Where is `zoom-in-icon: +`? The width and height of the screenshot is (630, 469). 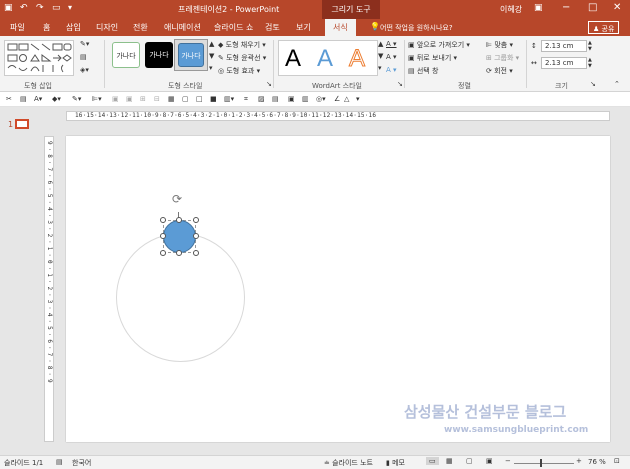 zoom-in-icon: + is located at coordinates (579, 461).